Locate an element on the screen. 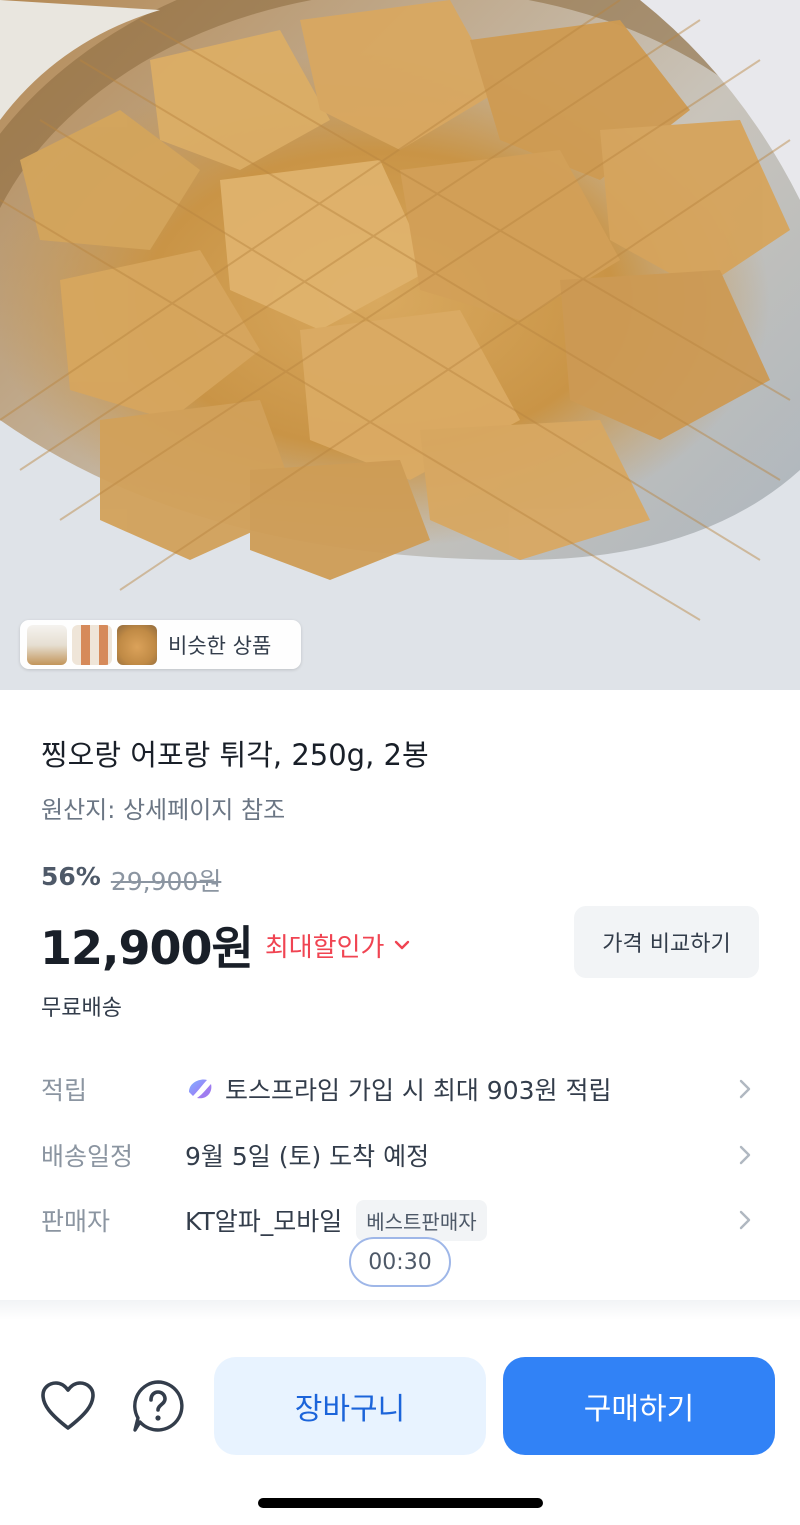  product-title: 찡오랑 어포랑 튀각, 250g, 2봉 is located at coordinates (235, 755).